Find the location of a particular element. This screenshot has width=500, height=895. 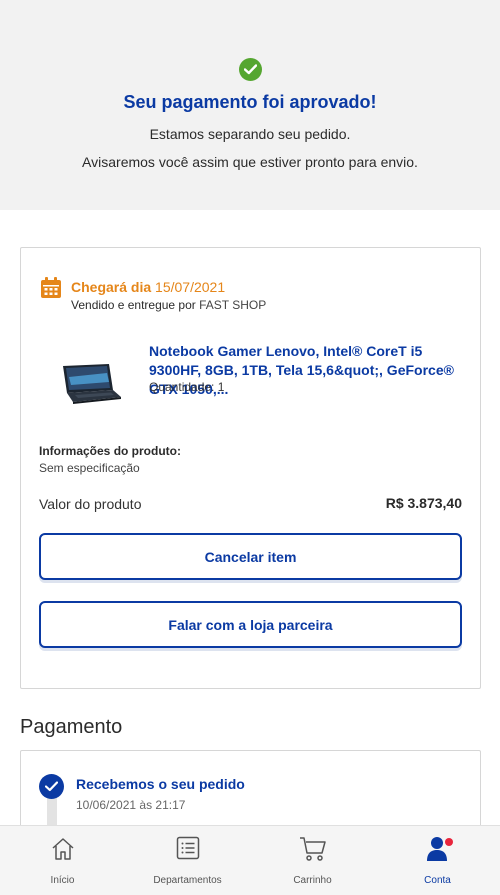

notification-badge is located at coordinates (449, 842).